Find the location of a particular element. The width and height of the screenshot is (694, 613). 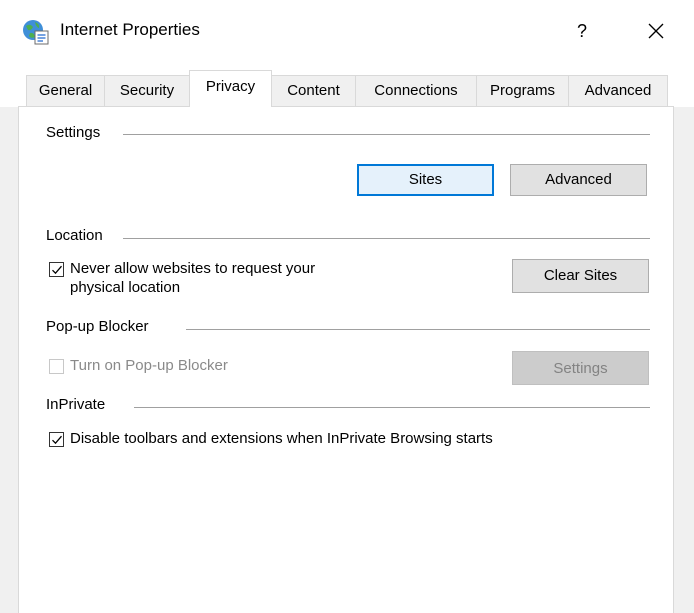

popup-blocker-label: Turn on Pop-up Blocker is located at coordinates (149, 365).